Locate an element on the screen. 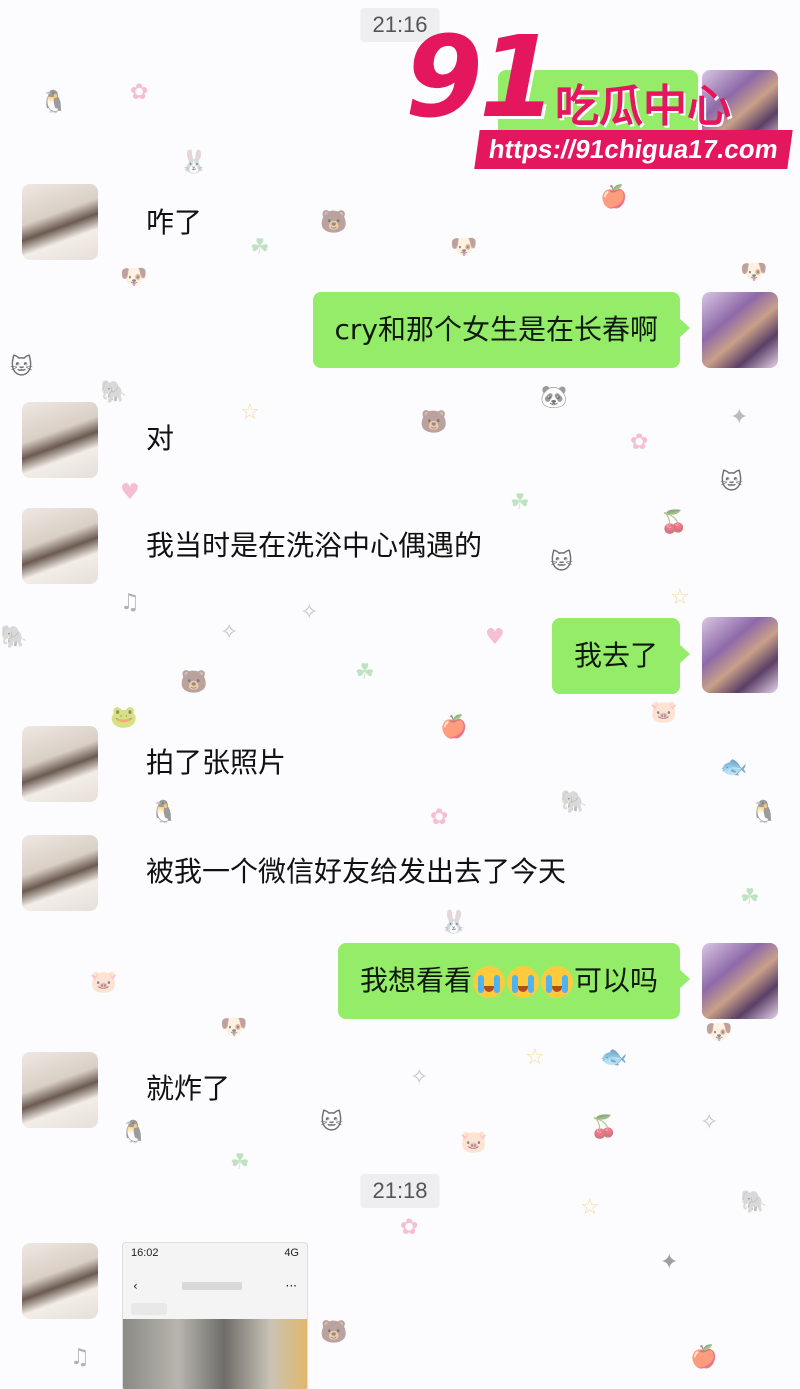 Image resolution: width=800 pixels, height=1389 pixels. site-watermark: 91 吃瓜中心 https://91chigua17.com is located at coordinates (599, 95).